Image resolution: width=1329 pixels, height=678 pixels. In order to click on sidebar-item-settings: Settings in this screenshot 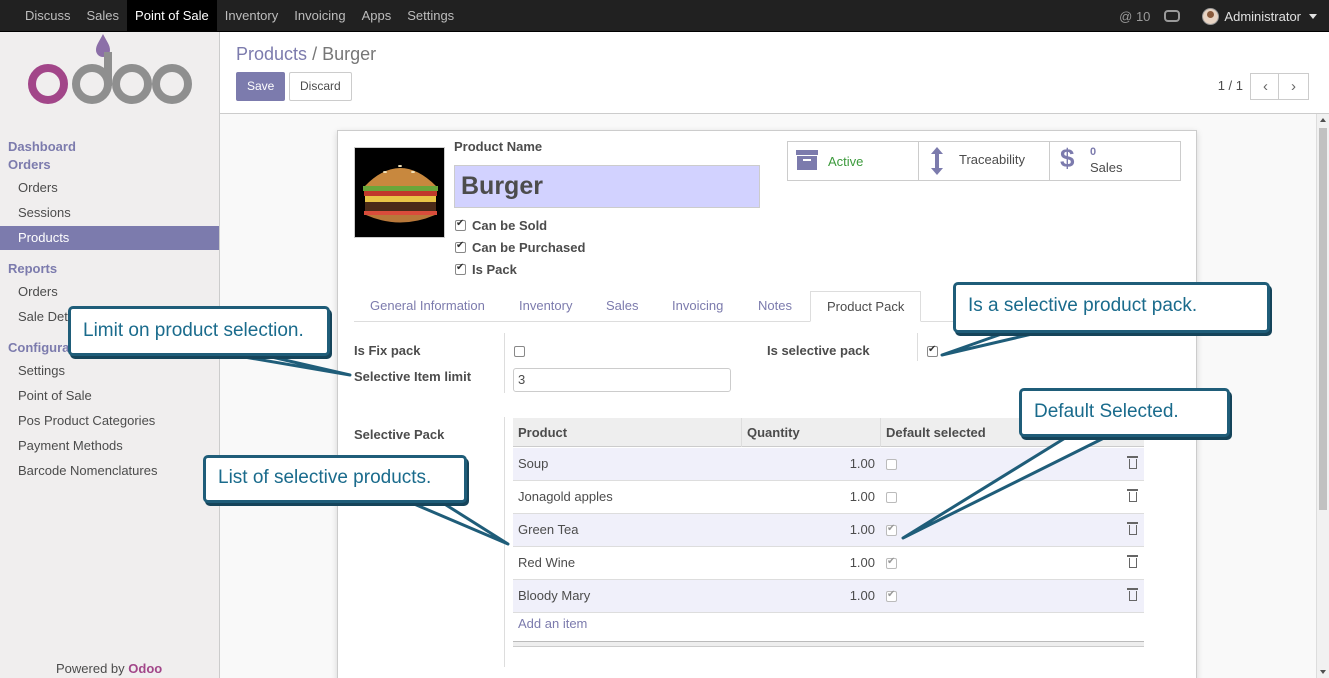, I will do `click(109, 371)`.